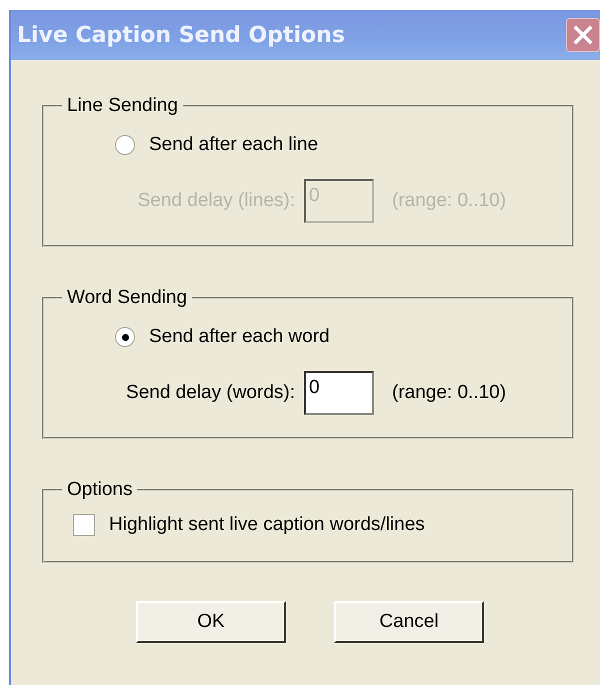  I want to click on close-icon, so click(583, 35).